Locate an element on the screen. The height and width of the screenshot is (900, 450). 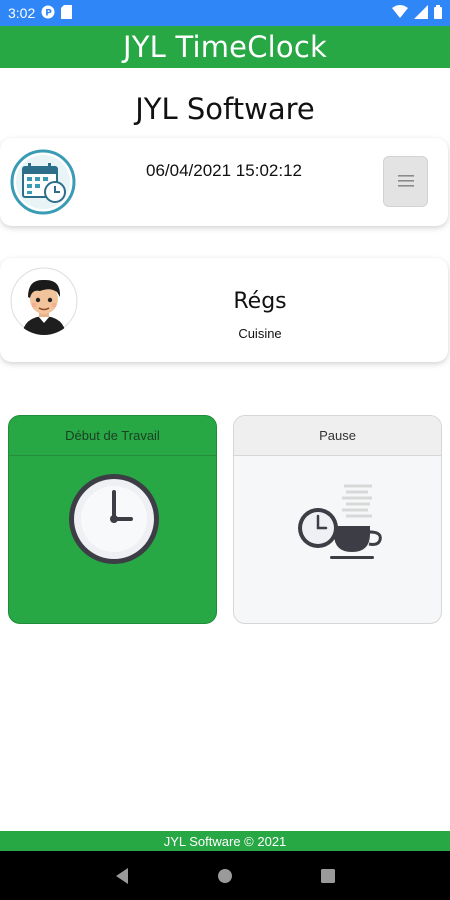
datetime-card: 06/04/2021 15:02:12 is located at coordinates (224, 182).